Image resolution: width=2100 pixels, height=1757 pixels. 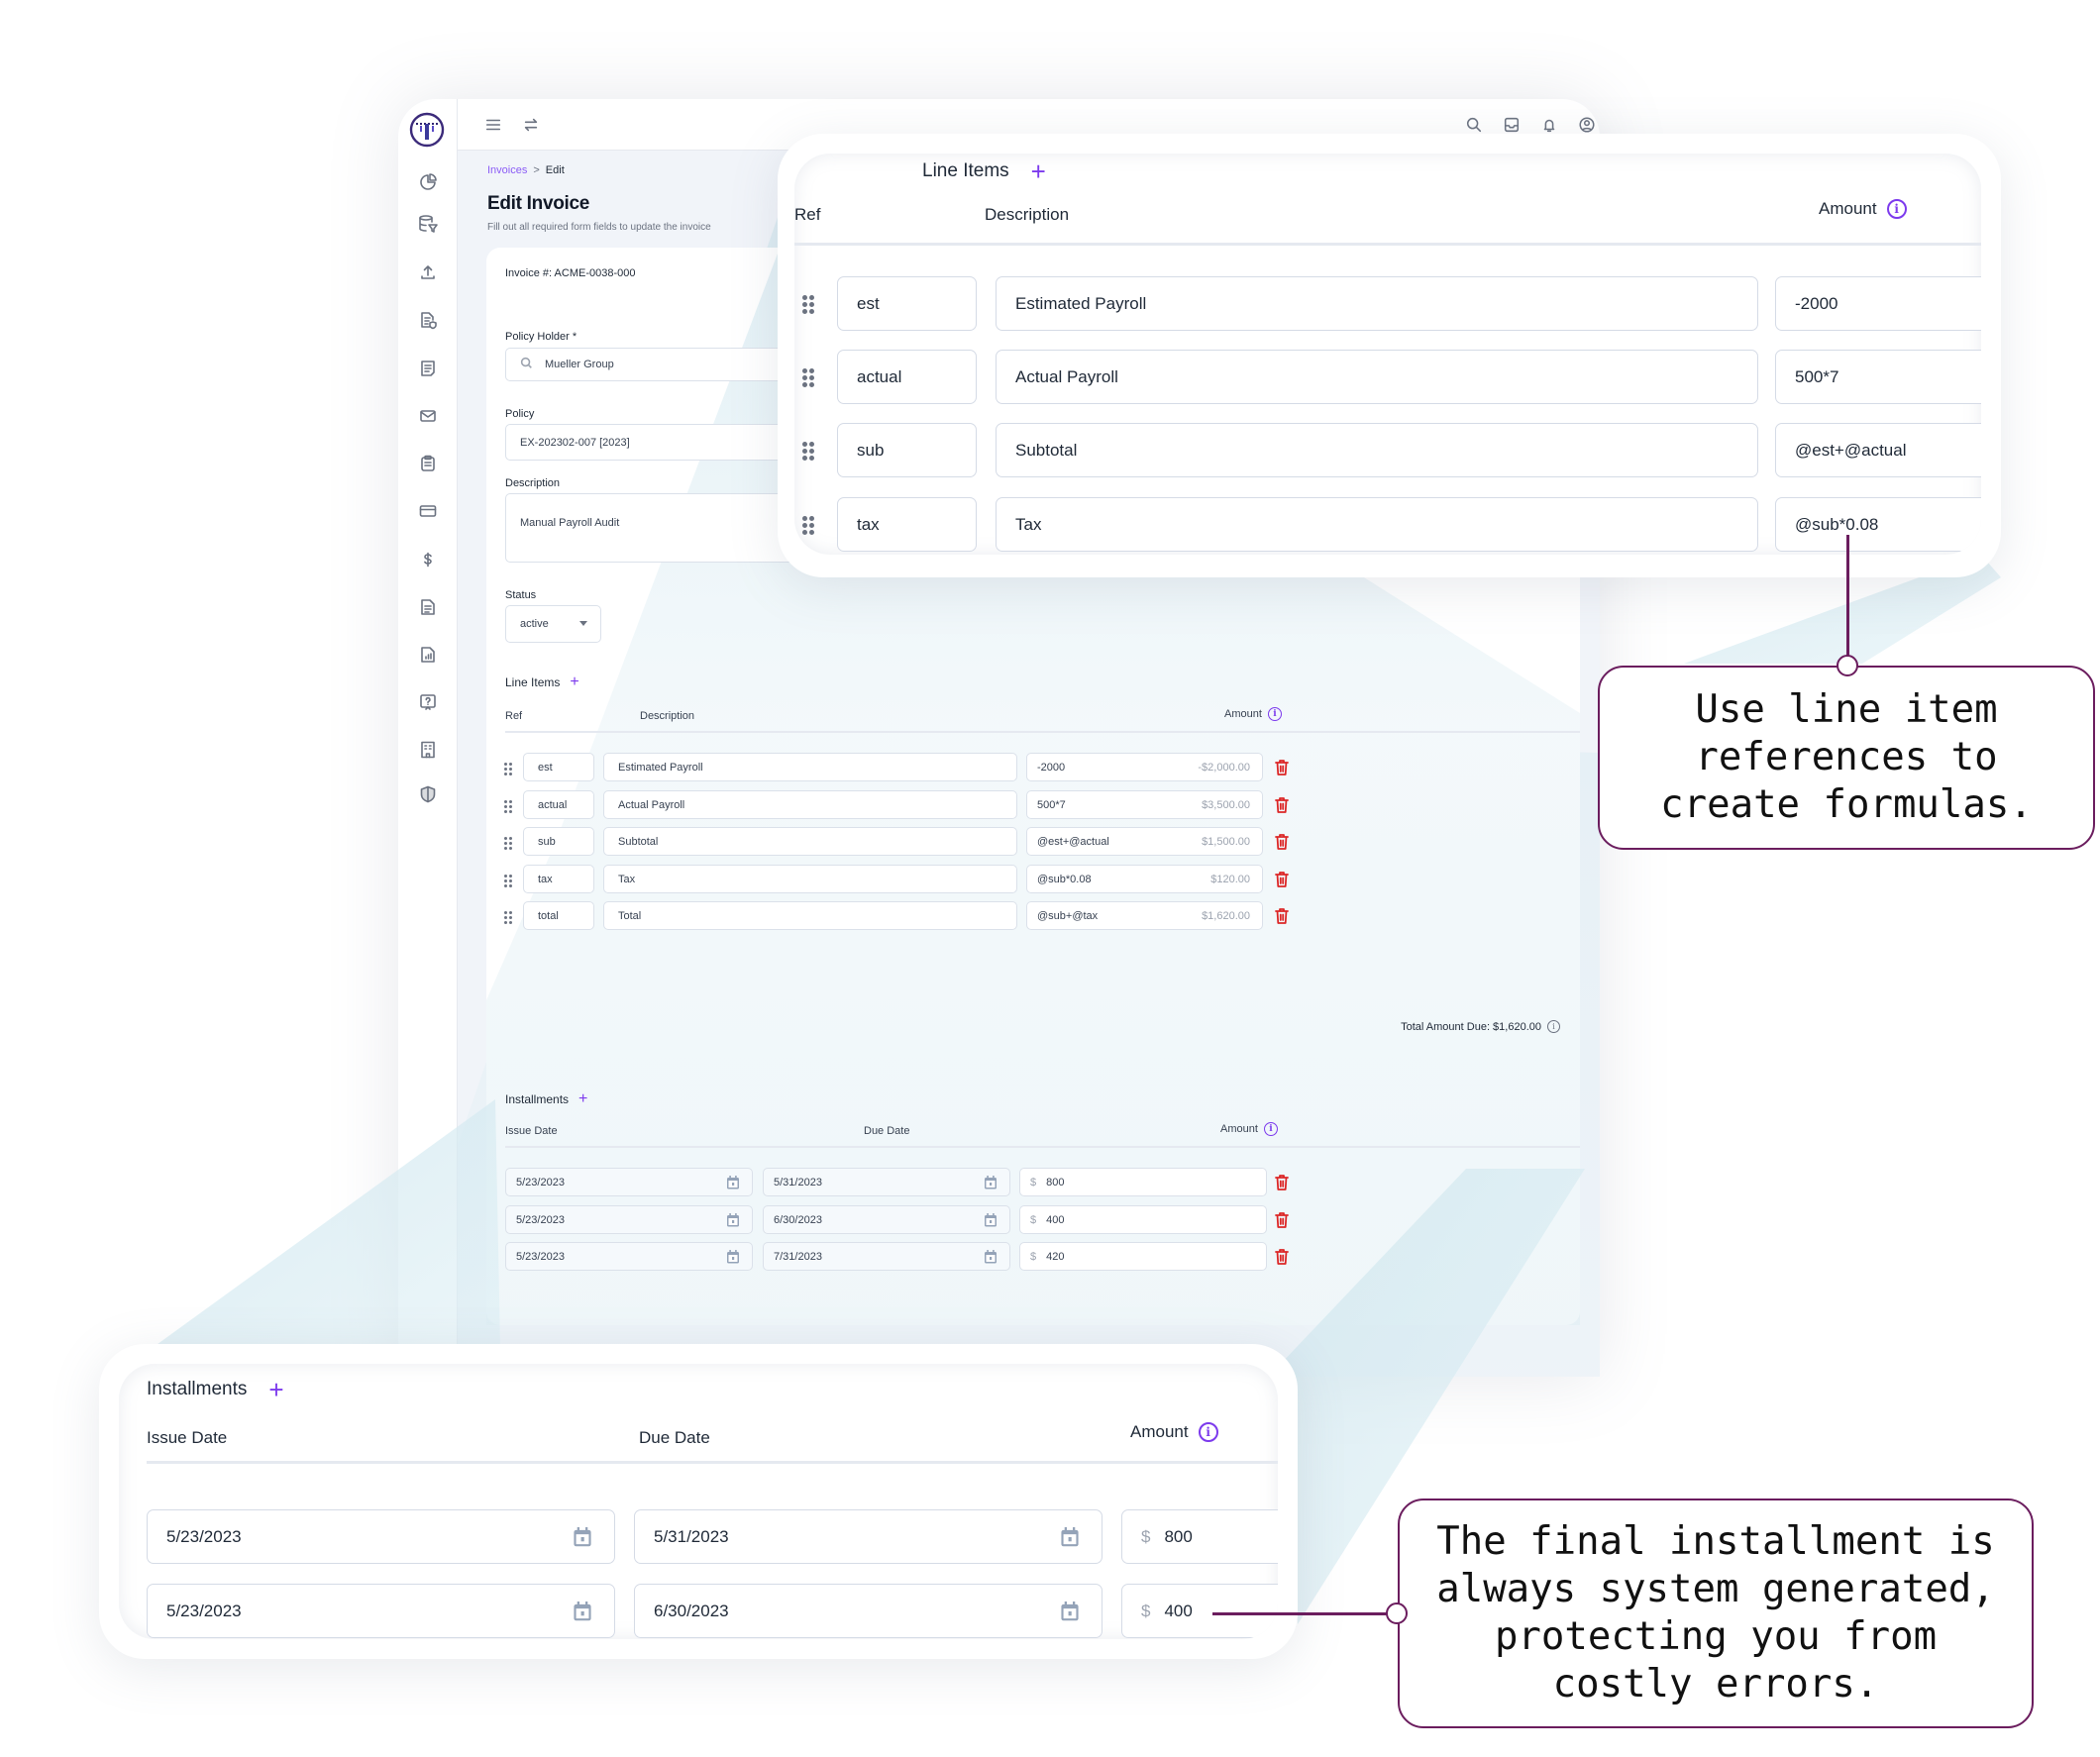 I want to click on line-item-description-input: Total, so click(x=810, y=915).